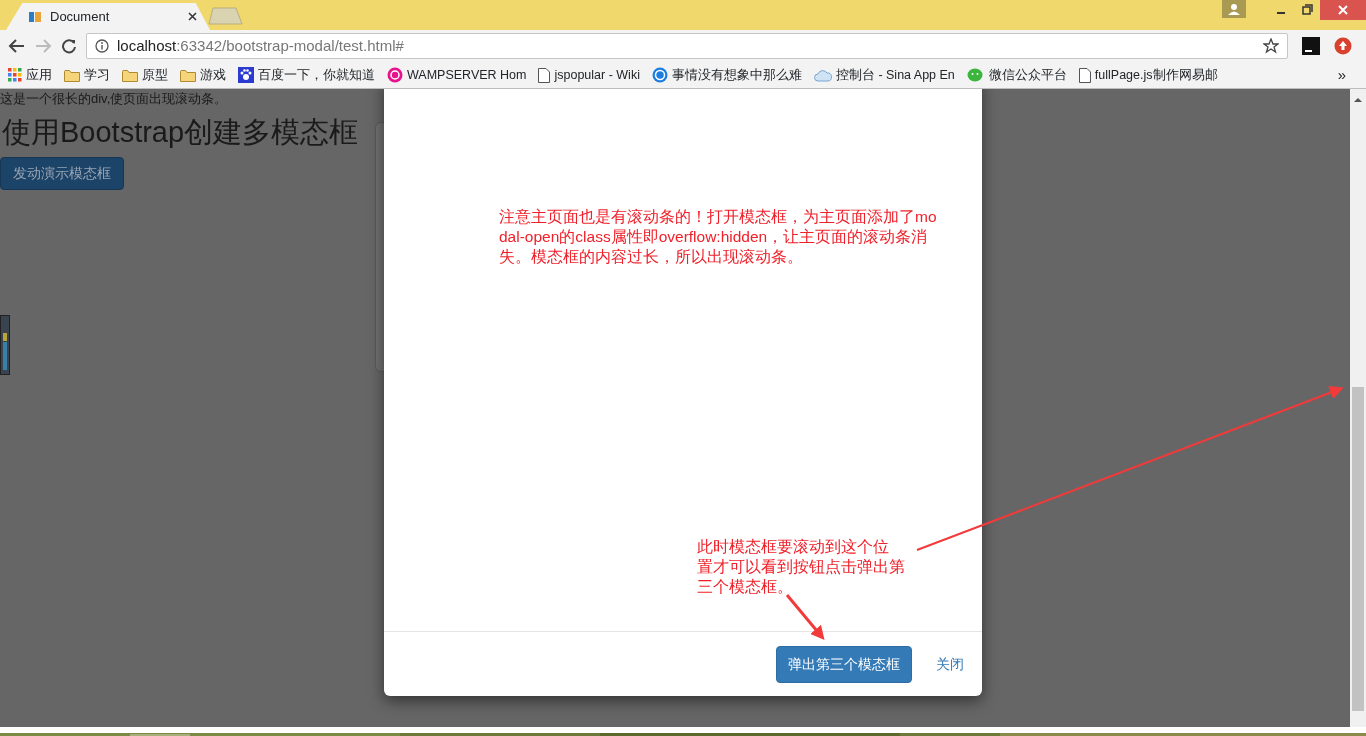  I want to click on scrollbar, so click(1358, 408).